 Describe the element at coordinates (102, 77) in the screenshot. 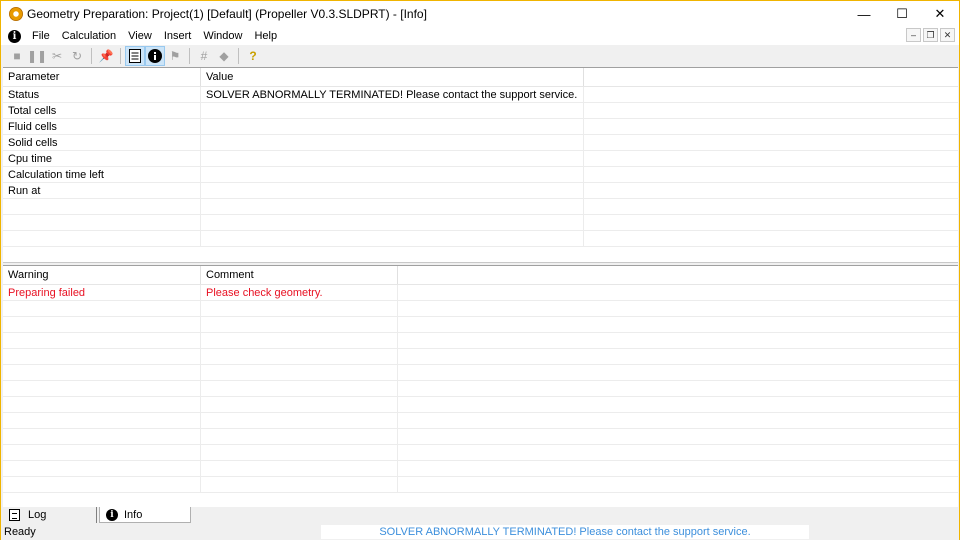

I see `parameter-column-header: Parameter` at that location.